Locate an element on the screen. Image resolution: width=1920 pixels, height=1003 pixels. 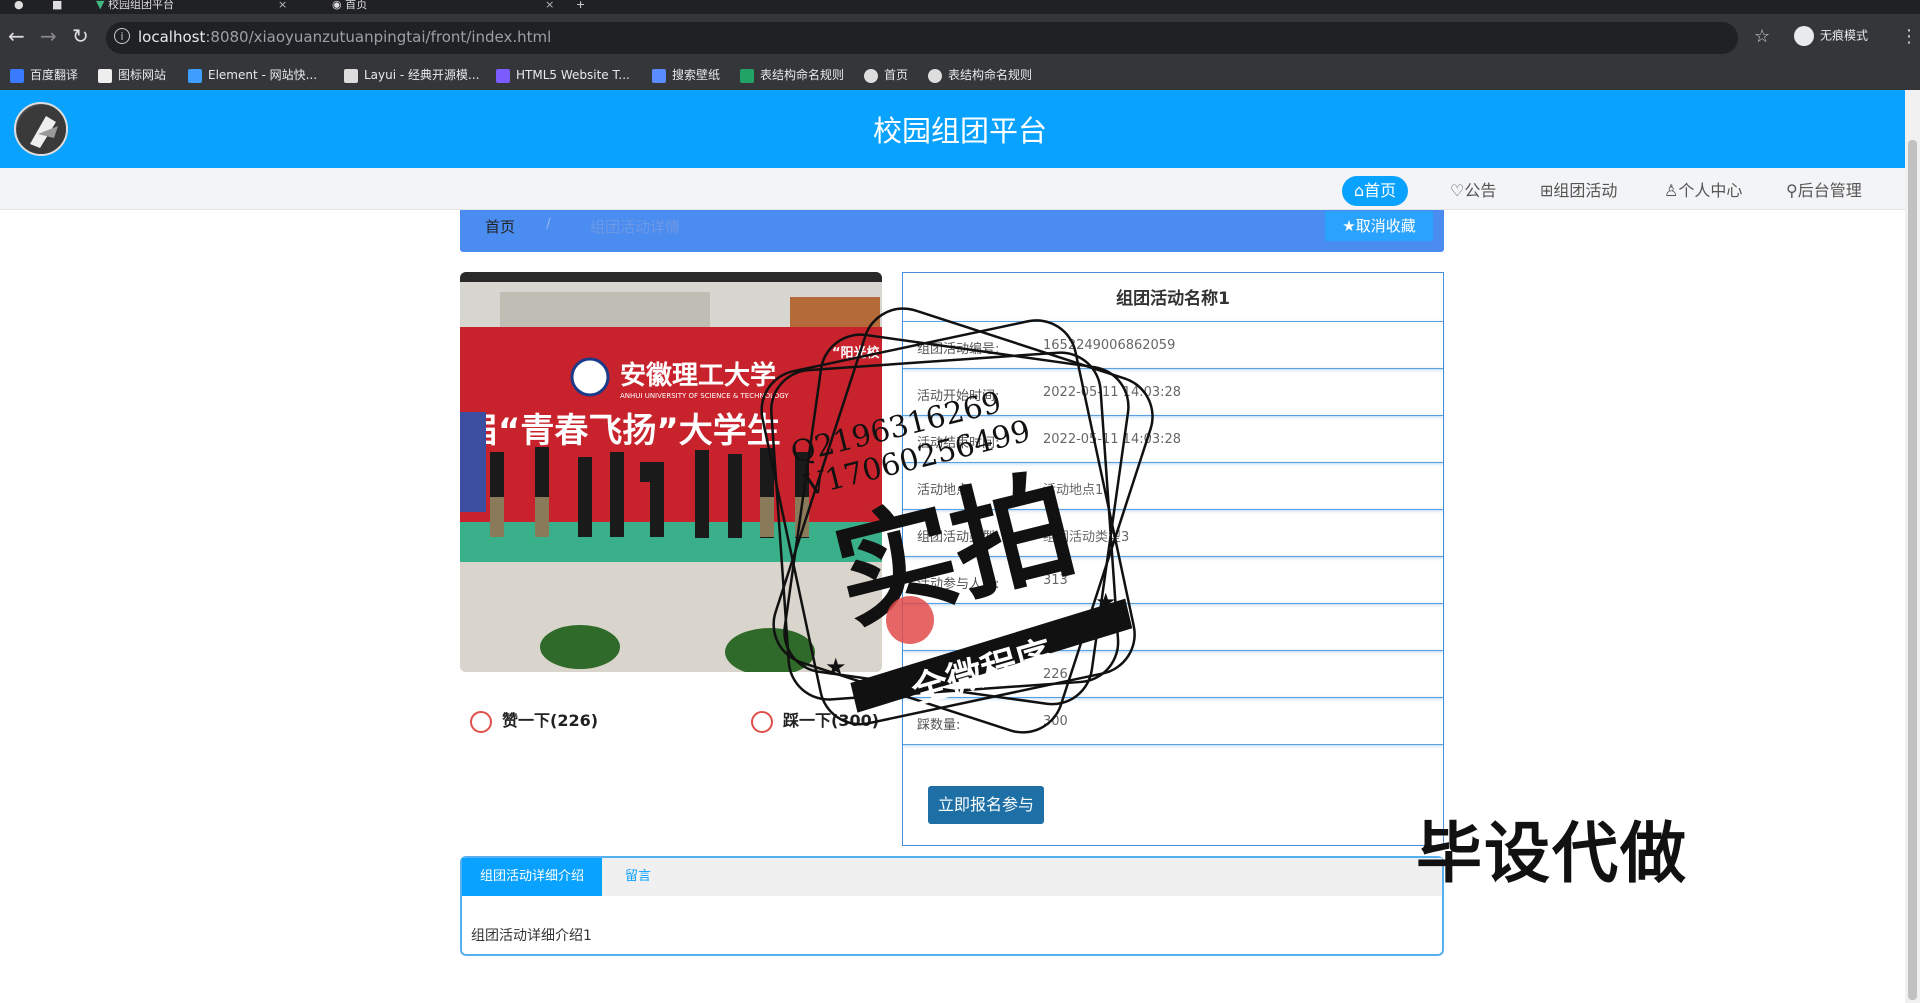
detail-value: 组团活动类型3 is located at coordinates (1086, 537).